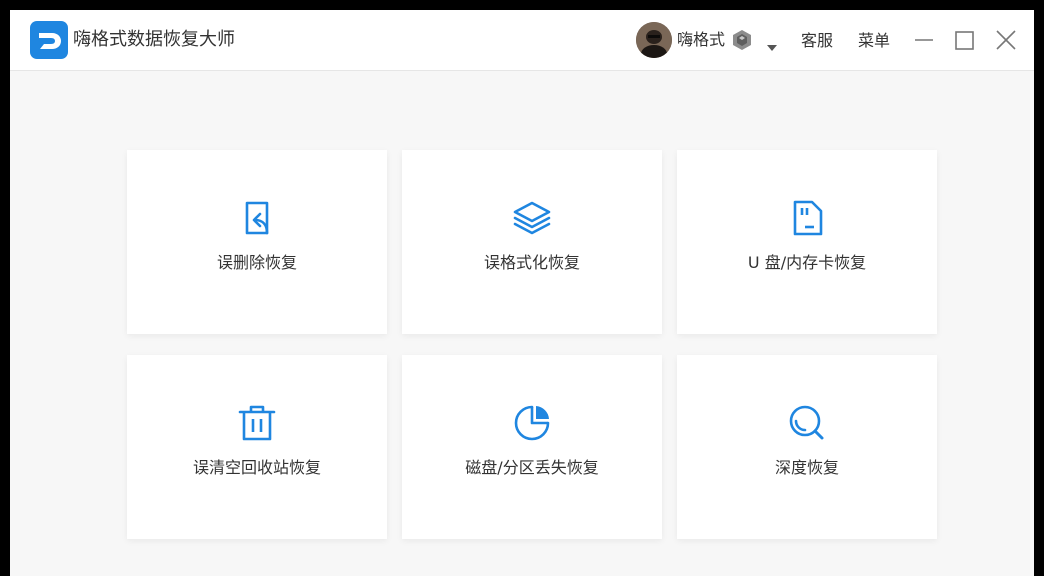 The width and height of the screenshot is (1044, 576). What do you see at coordinates (742, 42) in the screenshot?
I see `vip-badge-icon` at bounding box center [742, 42].